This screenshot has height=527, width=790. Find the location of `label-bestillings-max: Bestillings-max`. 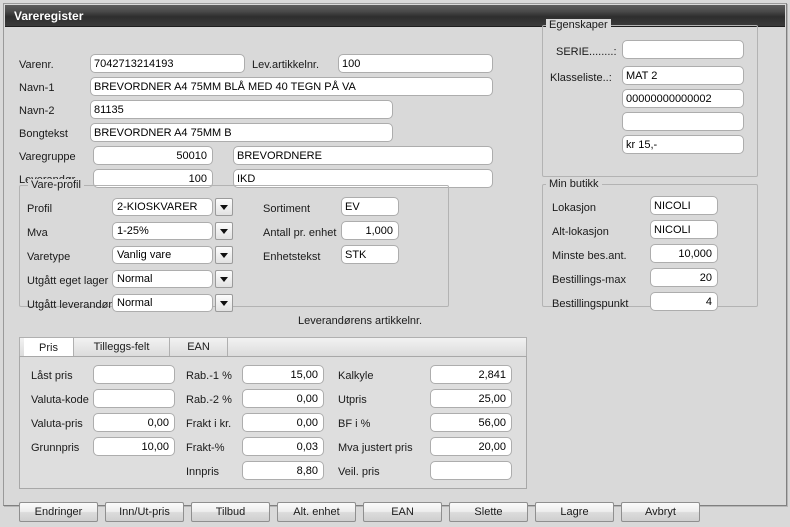

label-bestillings-max: Bestillings-max is located at coordinates (589, 280).